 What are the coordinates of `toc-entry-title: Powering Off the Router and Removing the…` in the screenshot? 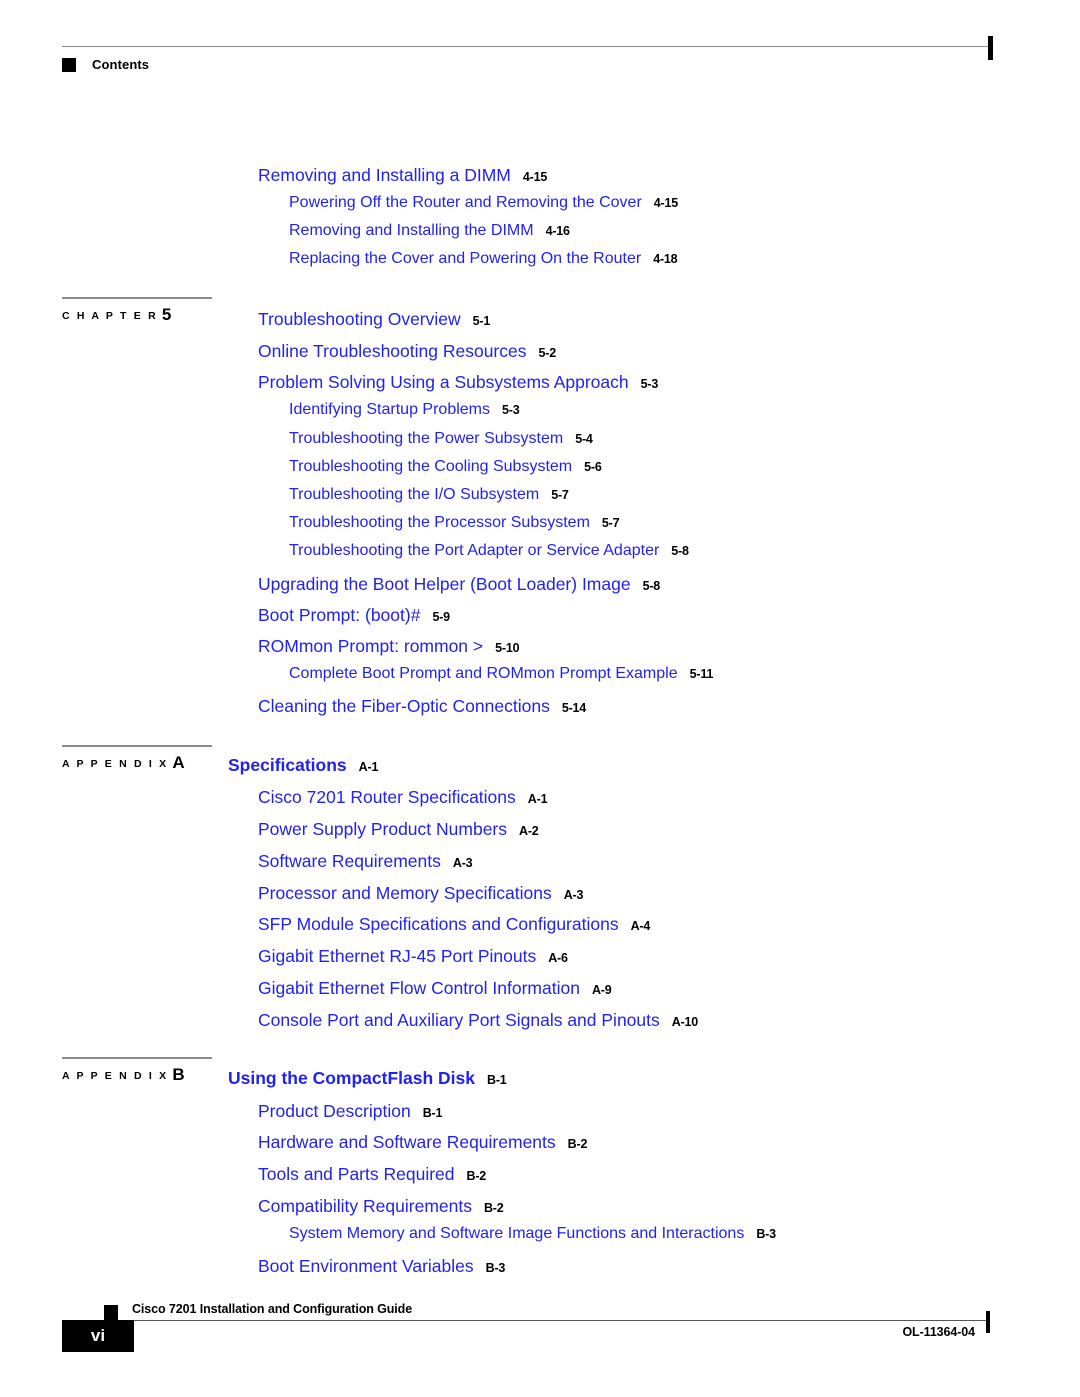 It's located at (465, 202).